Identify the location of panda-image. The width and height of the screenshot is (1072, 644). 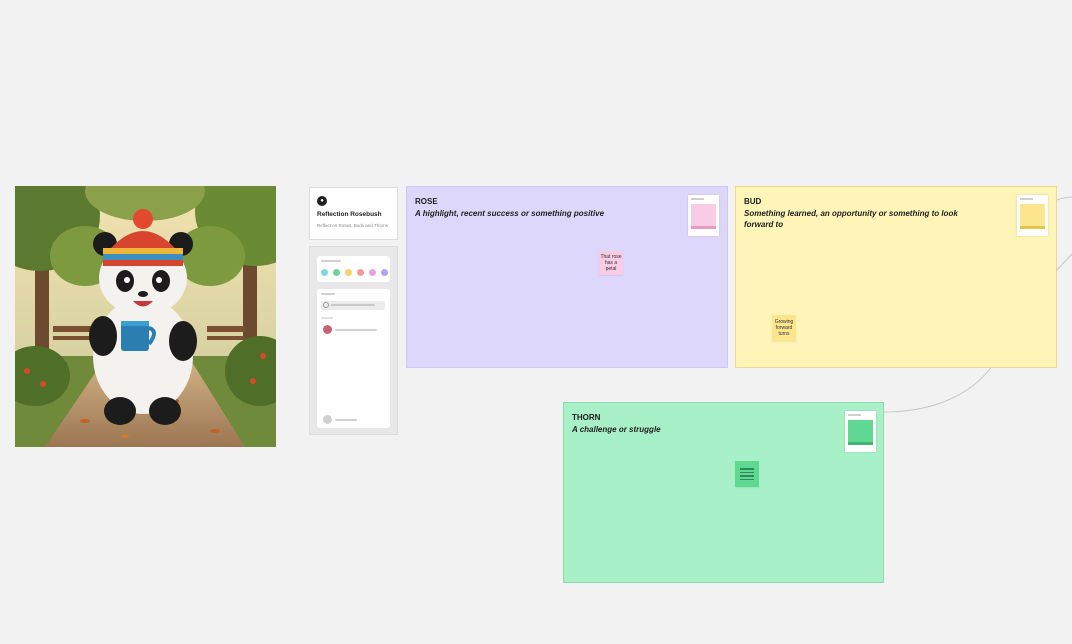
(145, 316).